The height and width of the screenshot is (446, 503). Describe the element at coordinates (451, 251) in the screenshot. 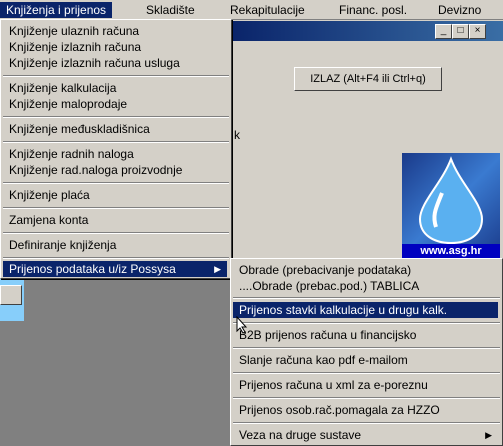

I see `logo-url: www.asg.hr` at that location.